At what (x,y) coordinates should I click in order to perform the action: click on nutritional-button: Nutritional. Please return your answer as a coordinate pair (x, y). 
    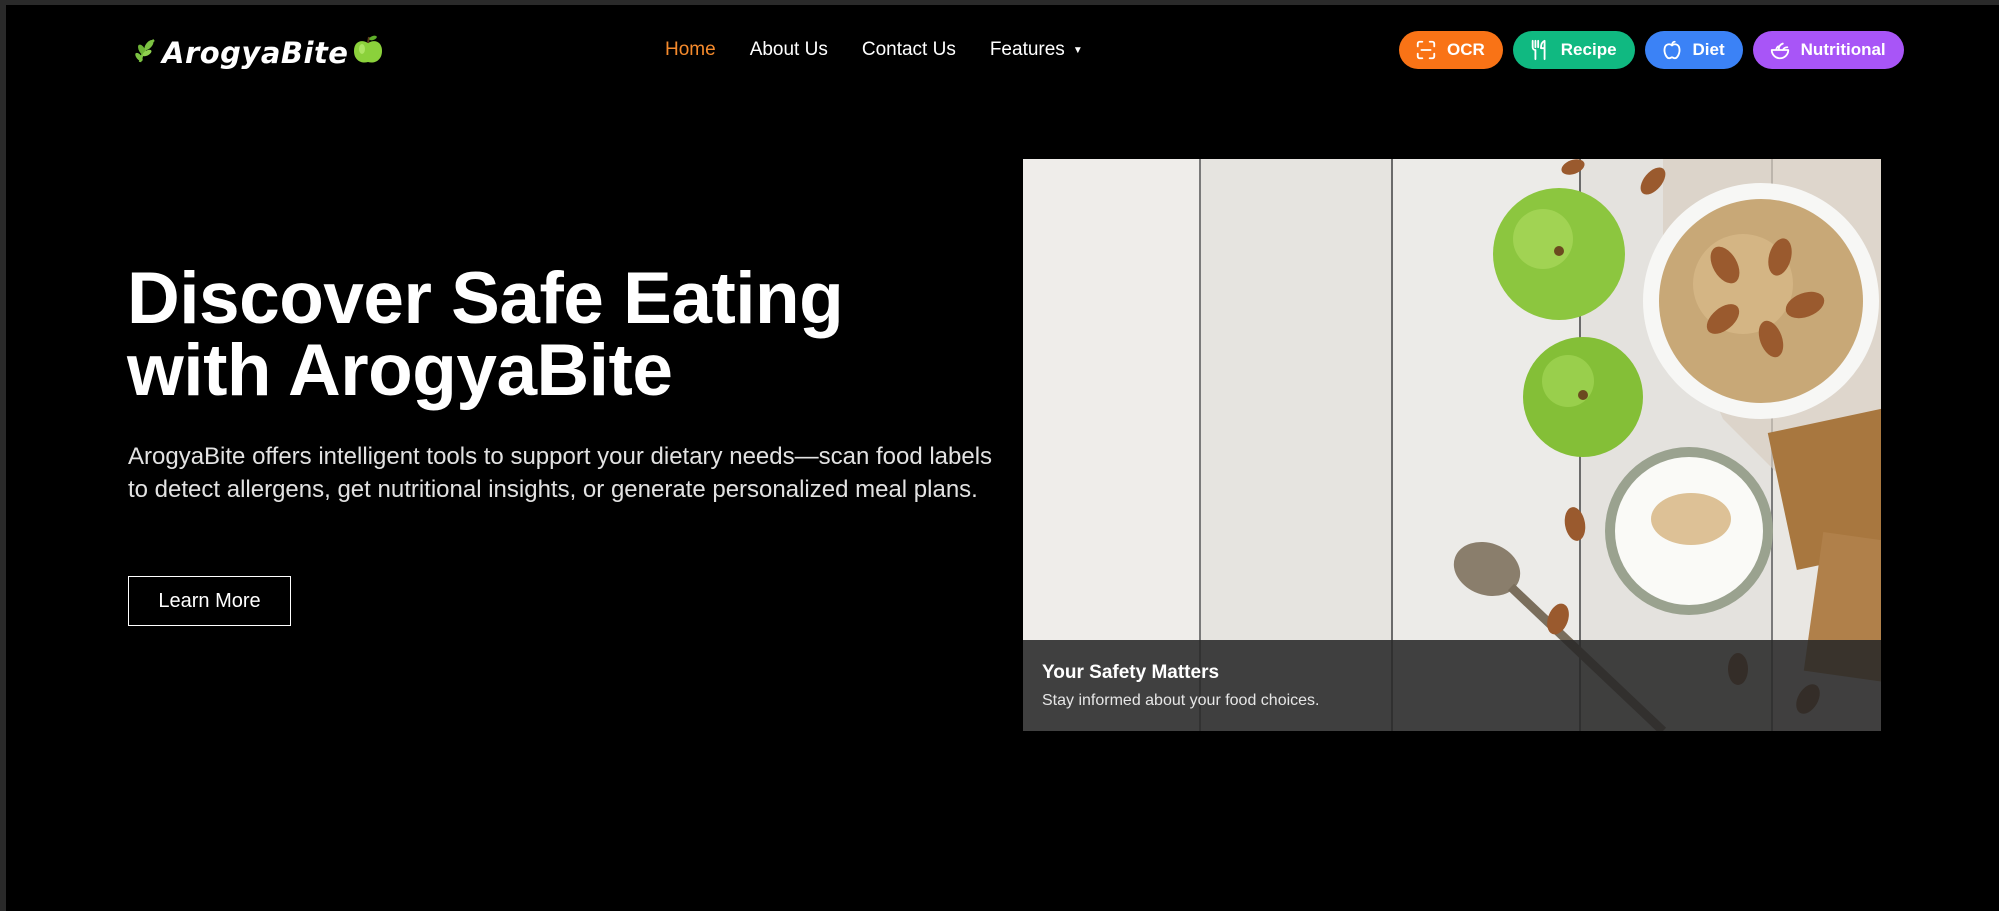
    Looking at the image, I should click on (1828, 50).